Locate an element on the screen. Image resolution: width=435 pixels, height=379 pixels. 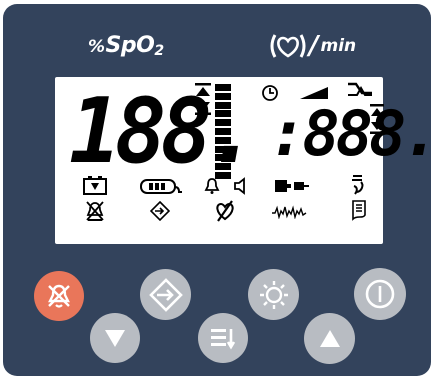
pulse-unit: min is located at coordinates (338, 46).